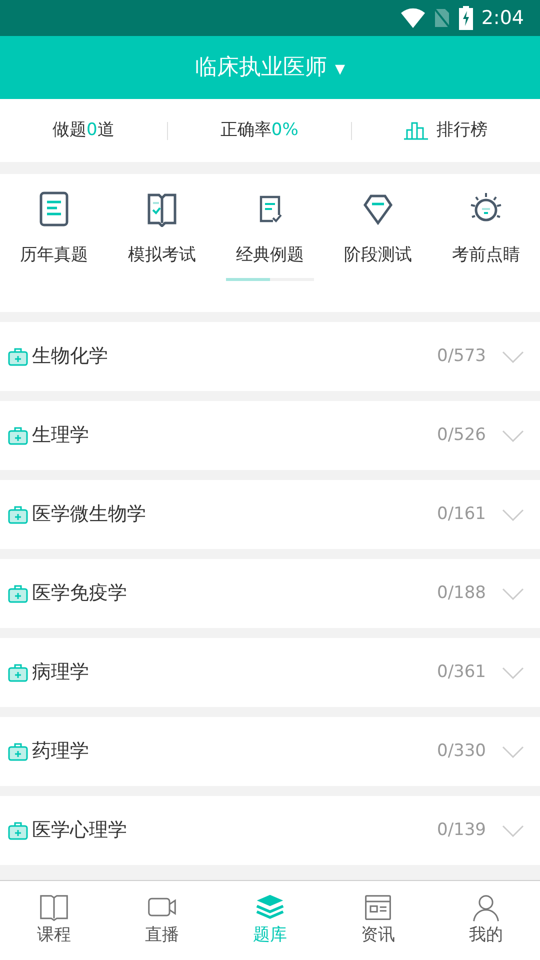  What do you see at coordinates (70, 357) in the screenshot?
I see `subject-name: 生物化学` at bounding box center [70, 357].